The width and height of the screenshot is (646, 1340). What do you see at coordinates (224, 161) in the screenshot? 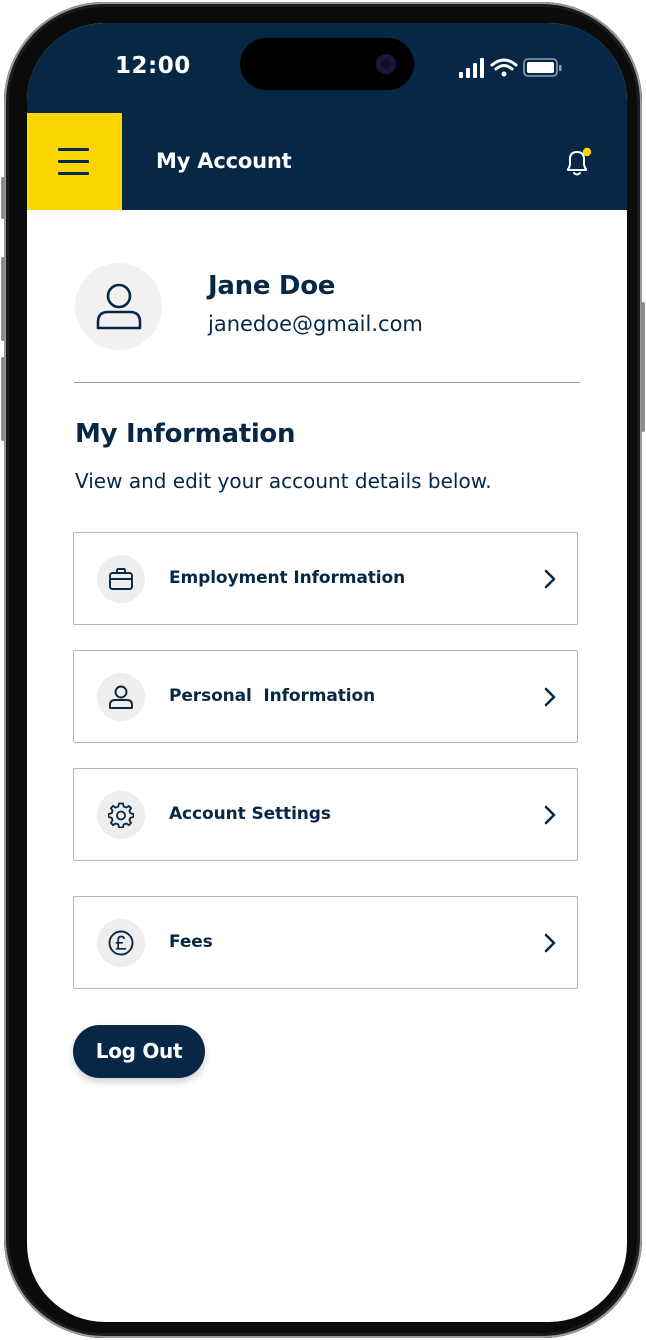
I see `page-title: My Account` at bounding box center [224, 161].